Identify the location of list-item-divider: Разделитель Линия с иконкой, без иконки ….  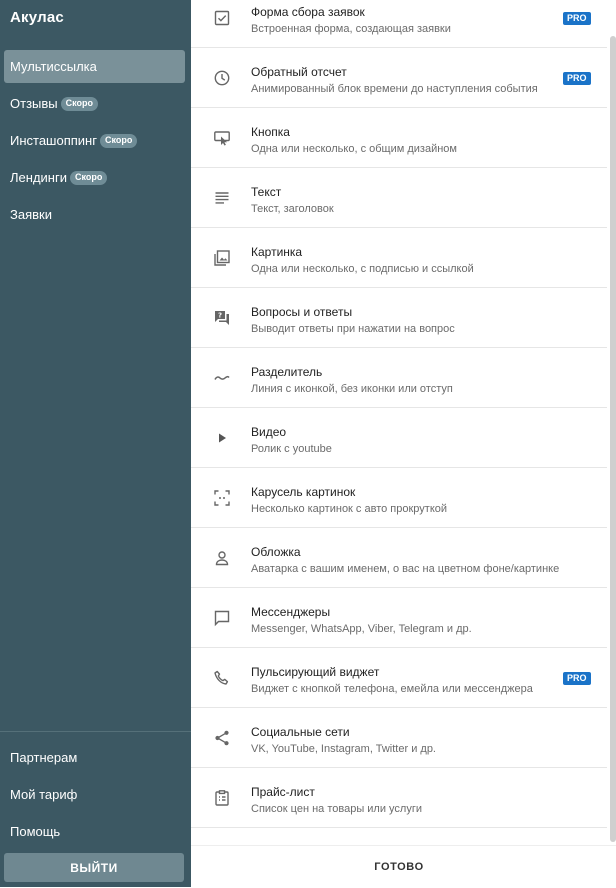
(399, 378).